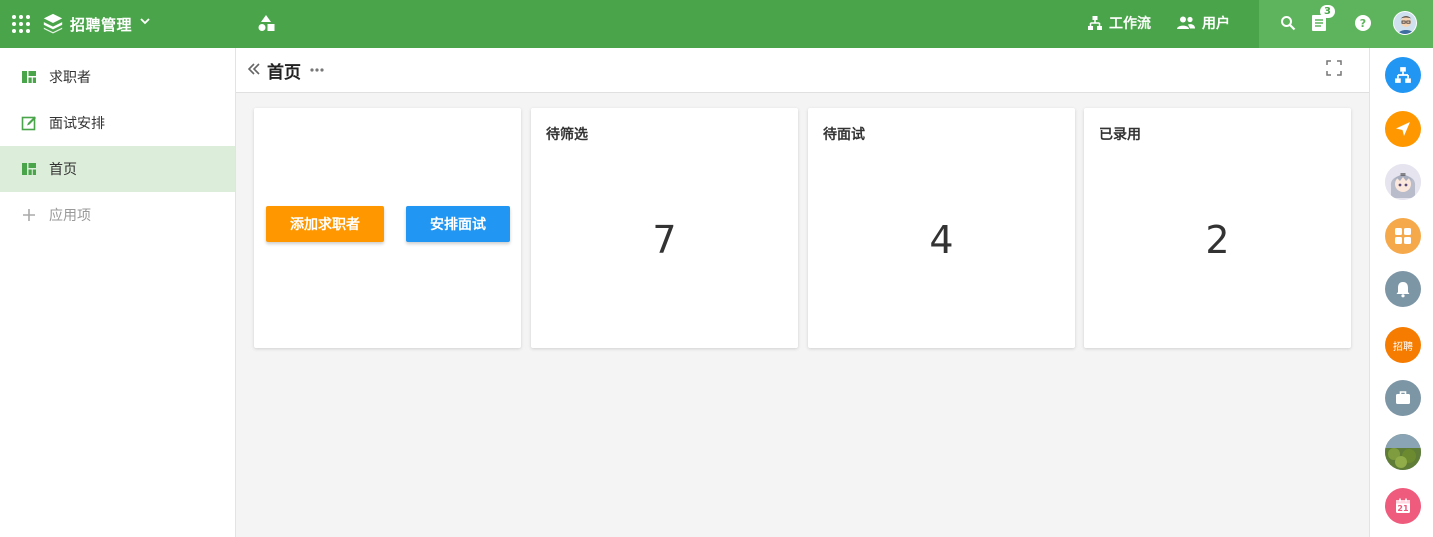 The width and height of the screenshot is (1433, 537). What do you see at coordinates (284, 73) in the screenshot?
I see `page-title: 首页` at bounding box center [284, 73].